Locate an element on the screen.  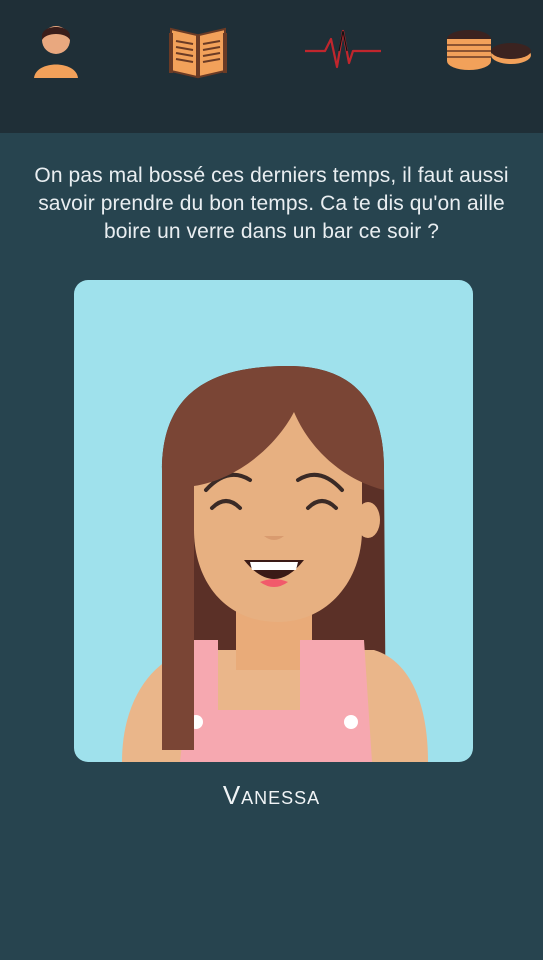
nav-news-button is located at coordinates (198, 50).